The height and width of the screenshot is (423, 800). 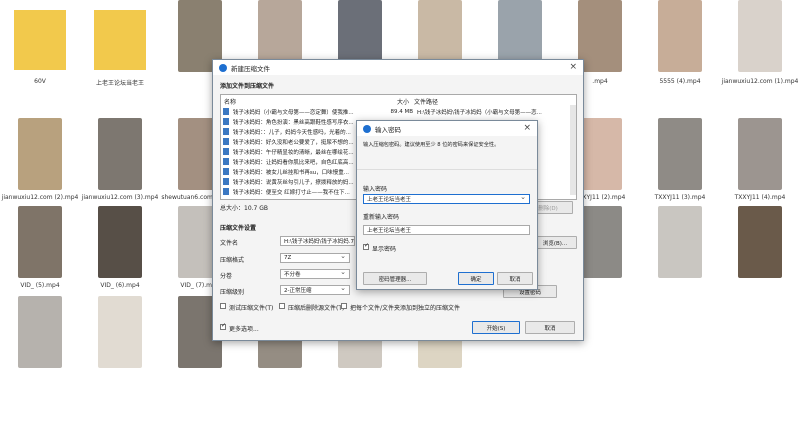 What do you see at coordinates (388, 129) in the screenshot?
I see `password-dialog-title: 输入密码` at bounding box center [388, 129].